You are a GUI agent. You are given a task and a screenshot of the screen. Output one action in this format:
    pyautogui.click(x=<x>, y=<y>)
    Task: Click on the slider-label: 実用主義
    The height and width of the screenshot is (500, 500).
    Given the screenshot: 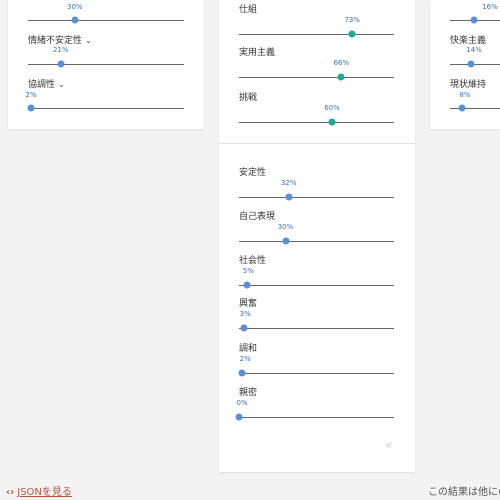 What is the action you would take?
    pyautogui.click(x=257, y=53)
    